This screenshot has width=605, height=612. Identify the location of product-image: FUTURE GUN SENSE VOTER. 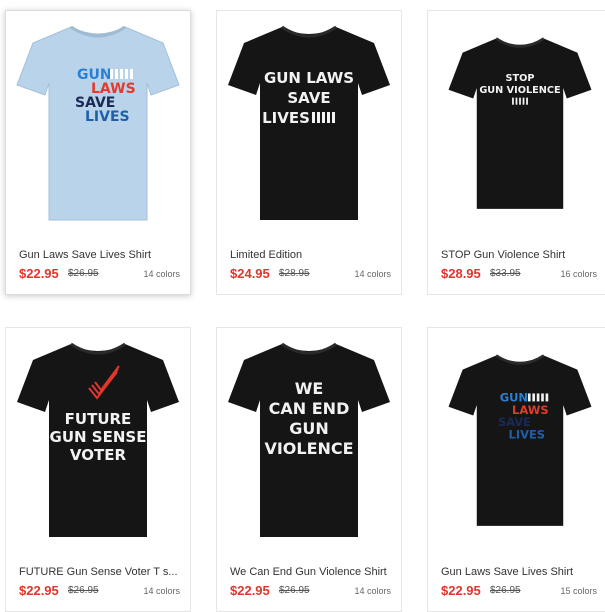
(98, 442).